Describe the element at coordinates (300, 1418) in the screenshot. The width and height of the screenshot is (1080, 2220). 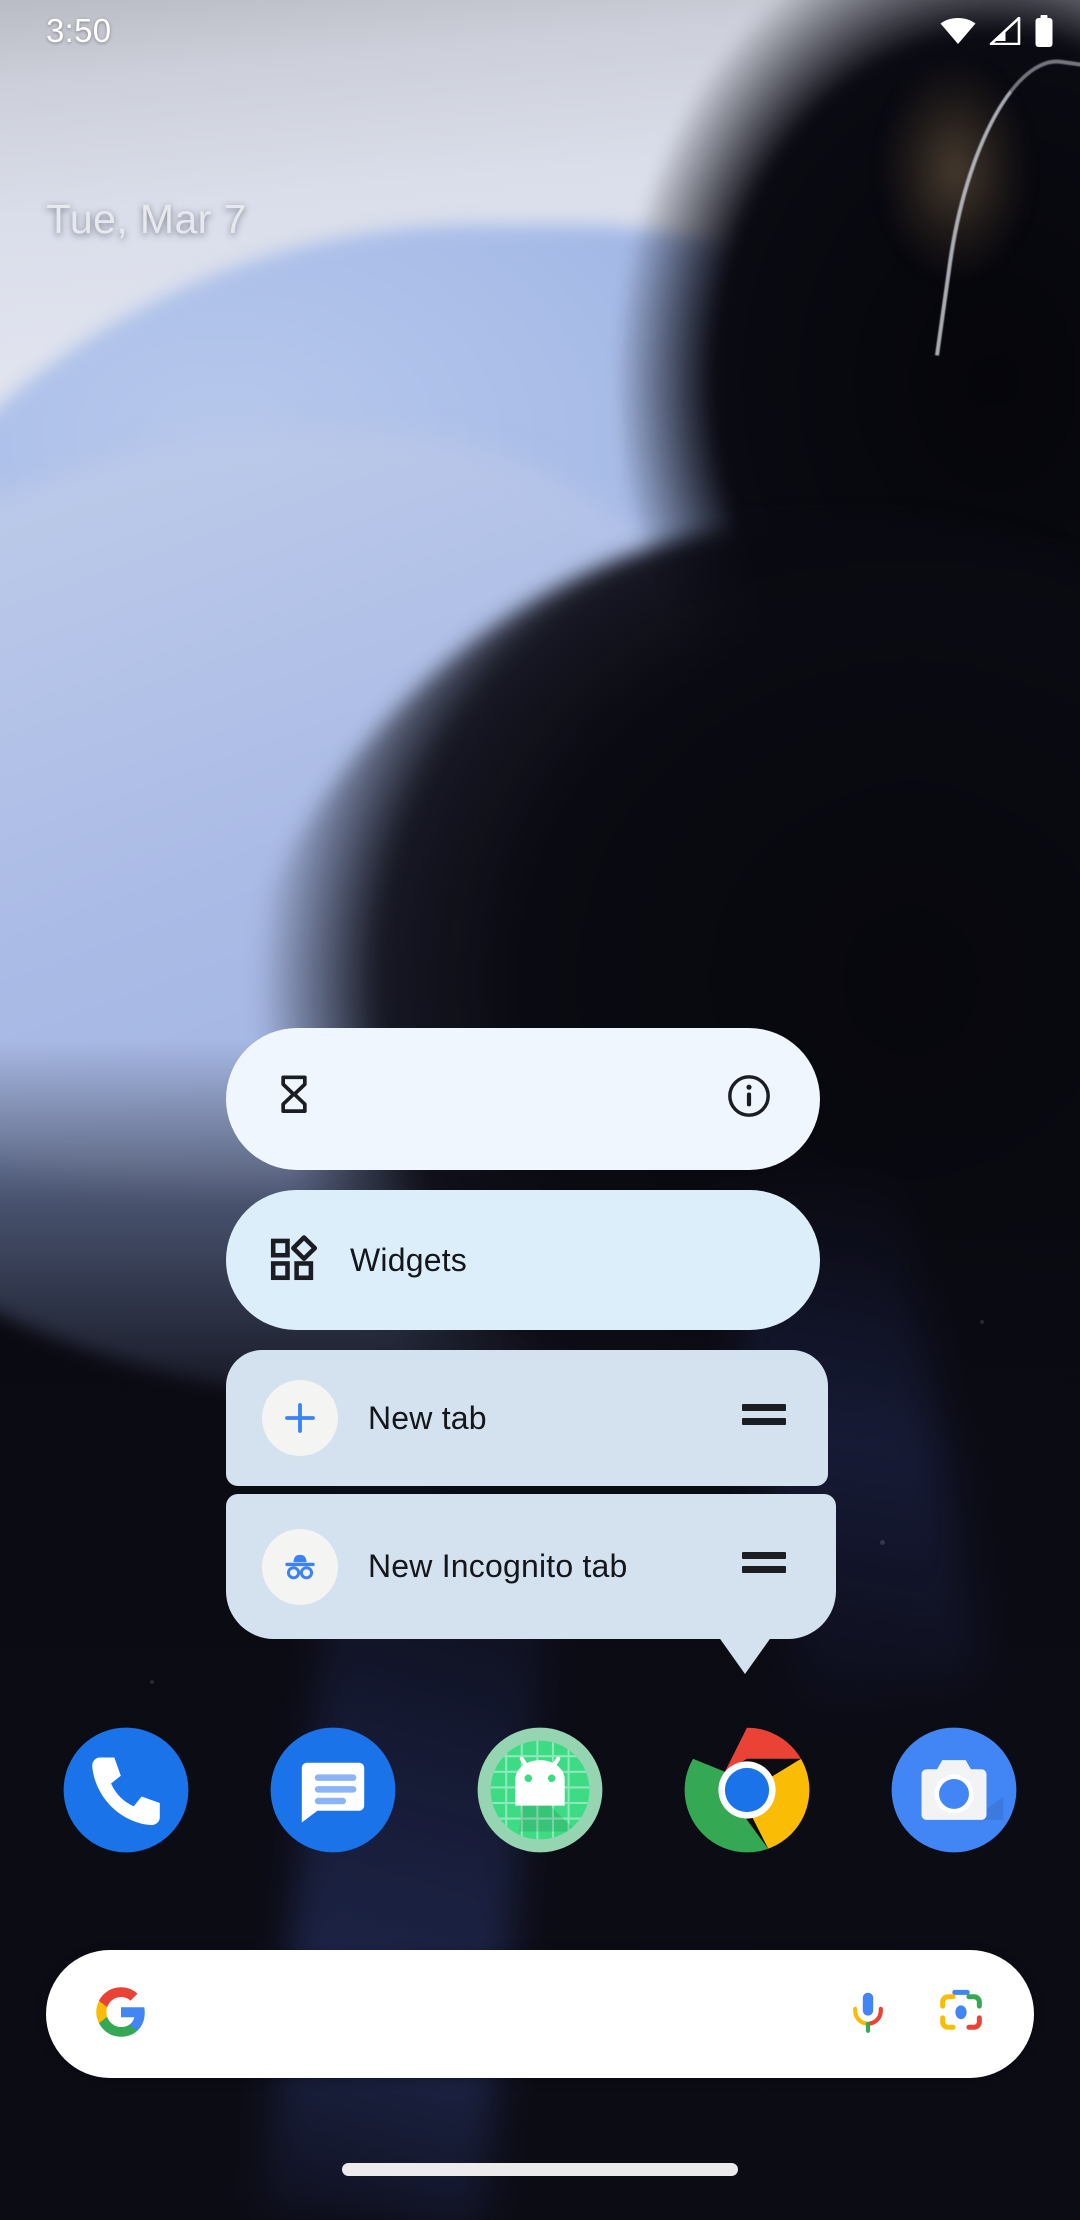
I see `plus-icon` at that location.